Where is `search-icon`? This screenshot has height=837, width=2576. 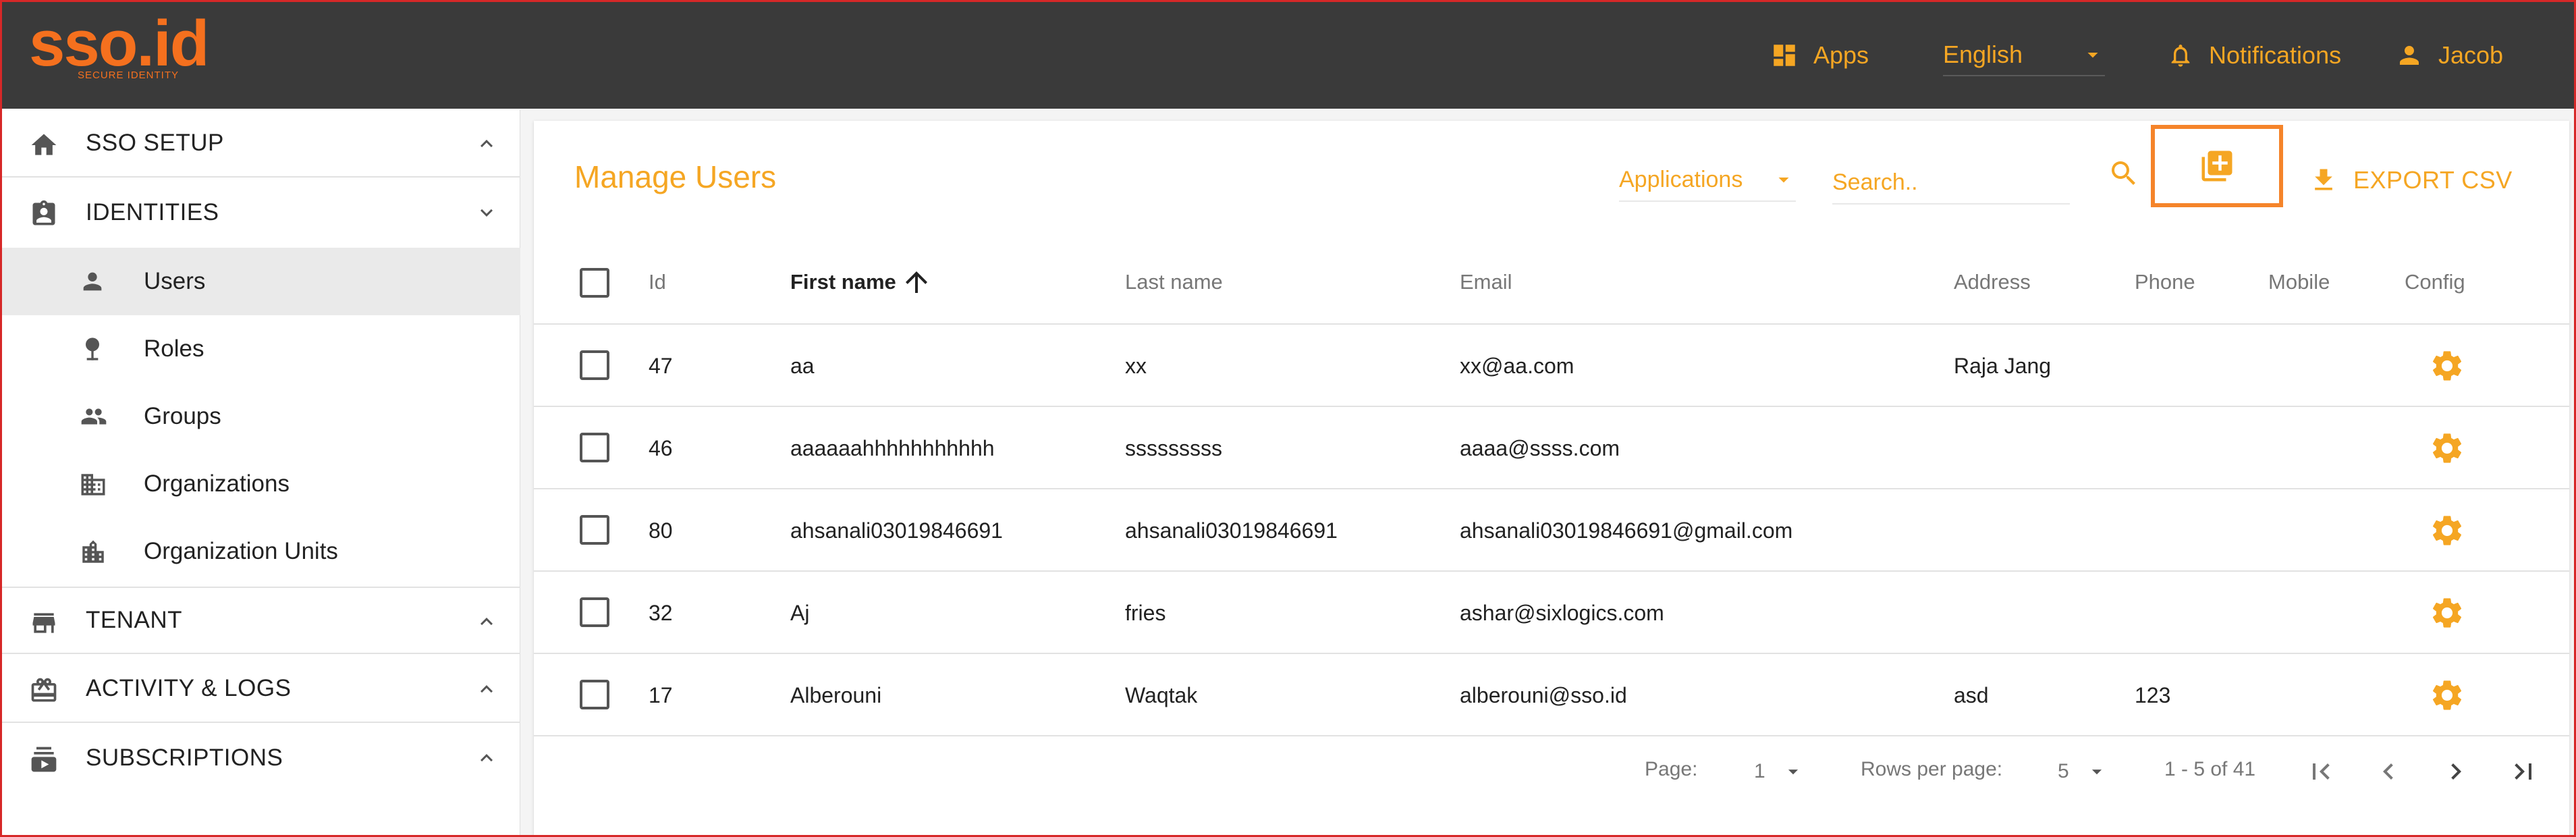 search-icon is located at coordinates (2124, 175).